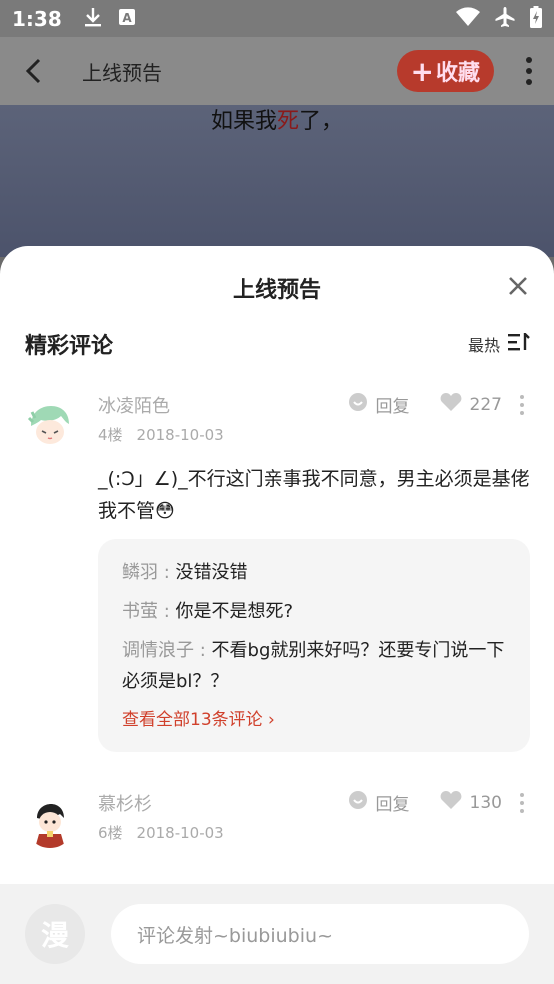 The height and width of the screenshot is (984, 554). What do you see at coordinates (277, 819) in the screenshot?
I see `comment-item: 回复 130 慕杉杉 6楼 2018-10-03` at bounding box center [277, 819].